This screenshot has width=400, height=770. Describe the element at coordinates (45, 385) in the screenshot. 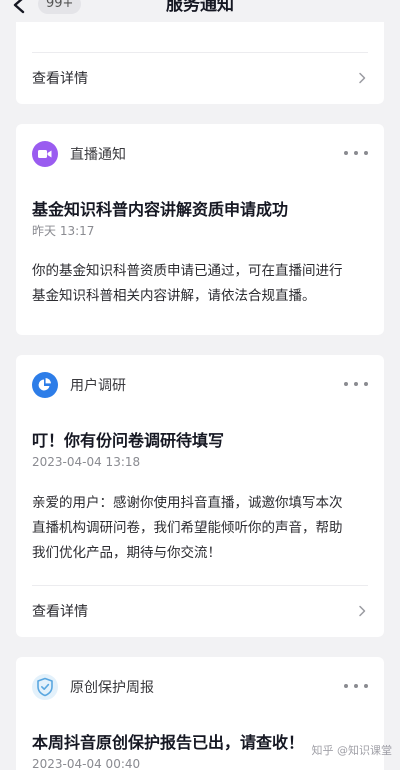

I see `pie-chart-icon` at that location.